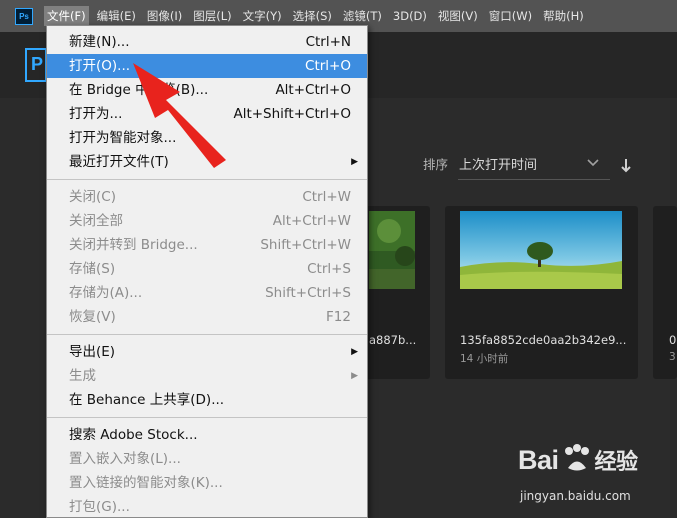  I want to click on sort-label: 排序, so click(436, 164).